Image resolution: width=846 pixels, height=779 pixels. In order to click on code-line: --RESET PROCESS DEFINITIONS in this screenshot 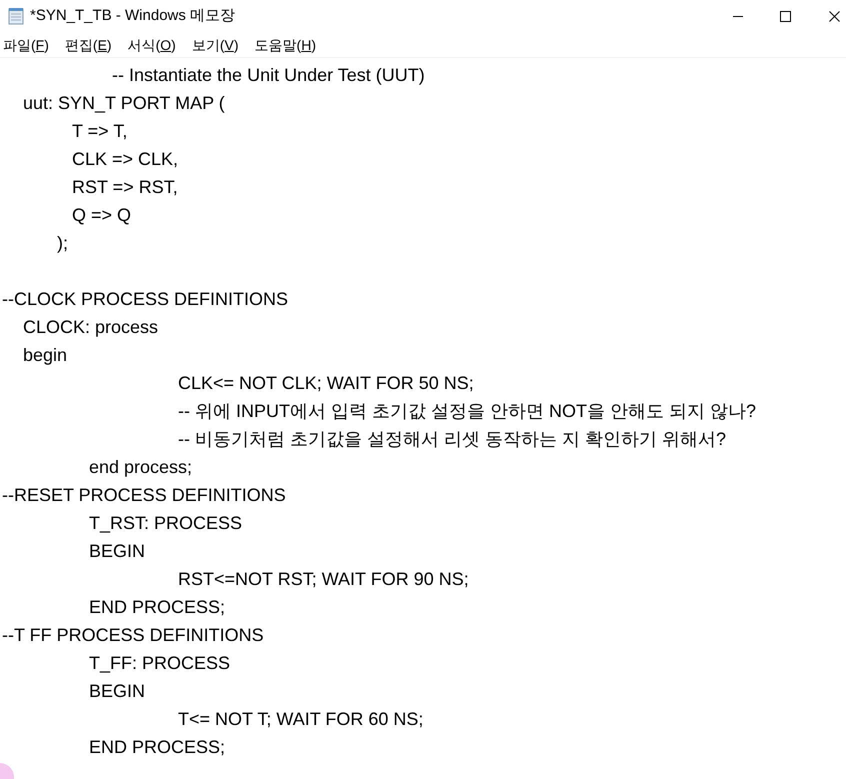, I will do `click(144, 495)`.